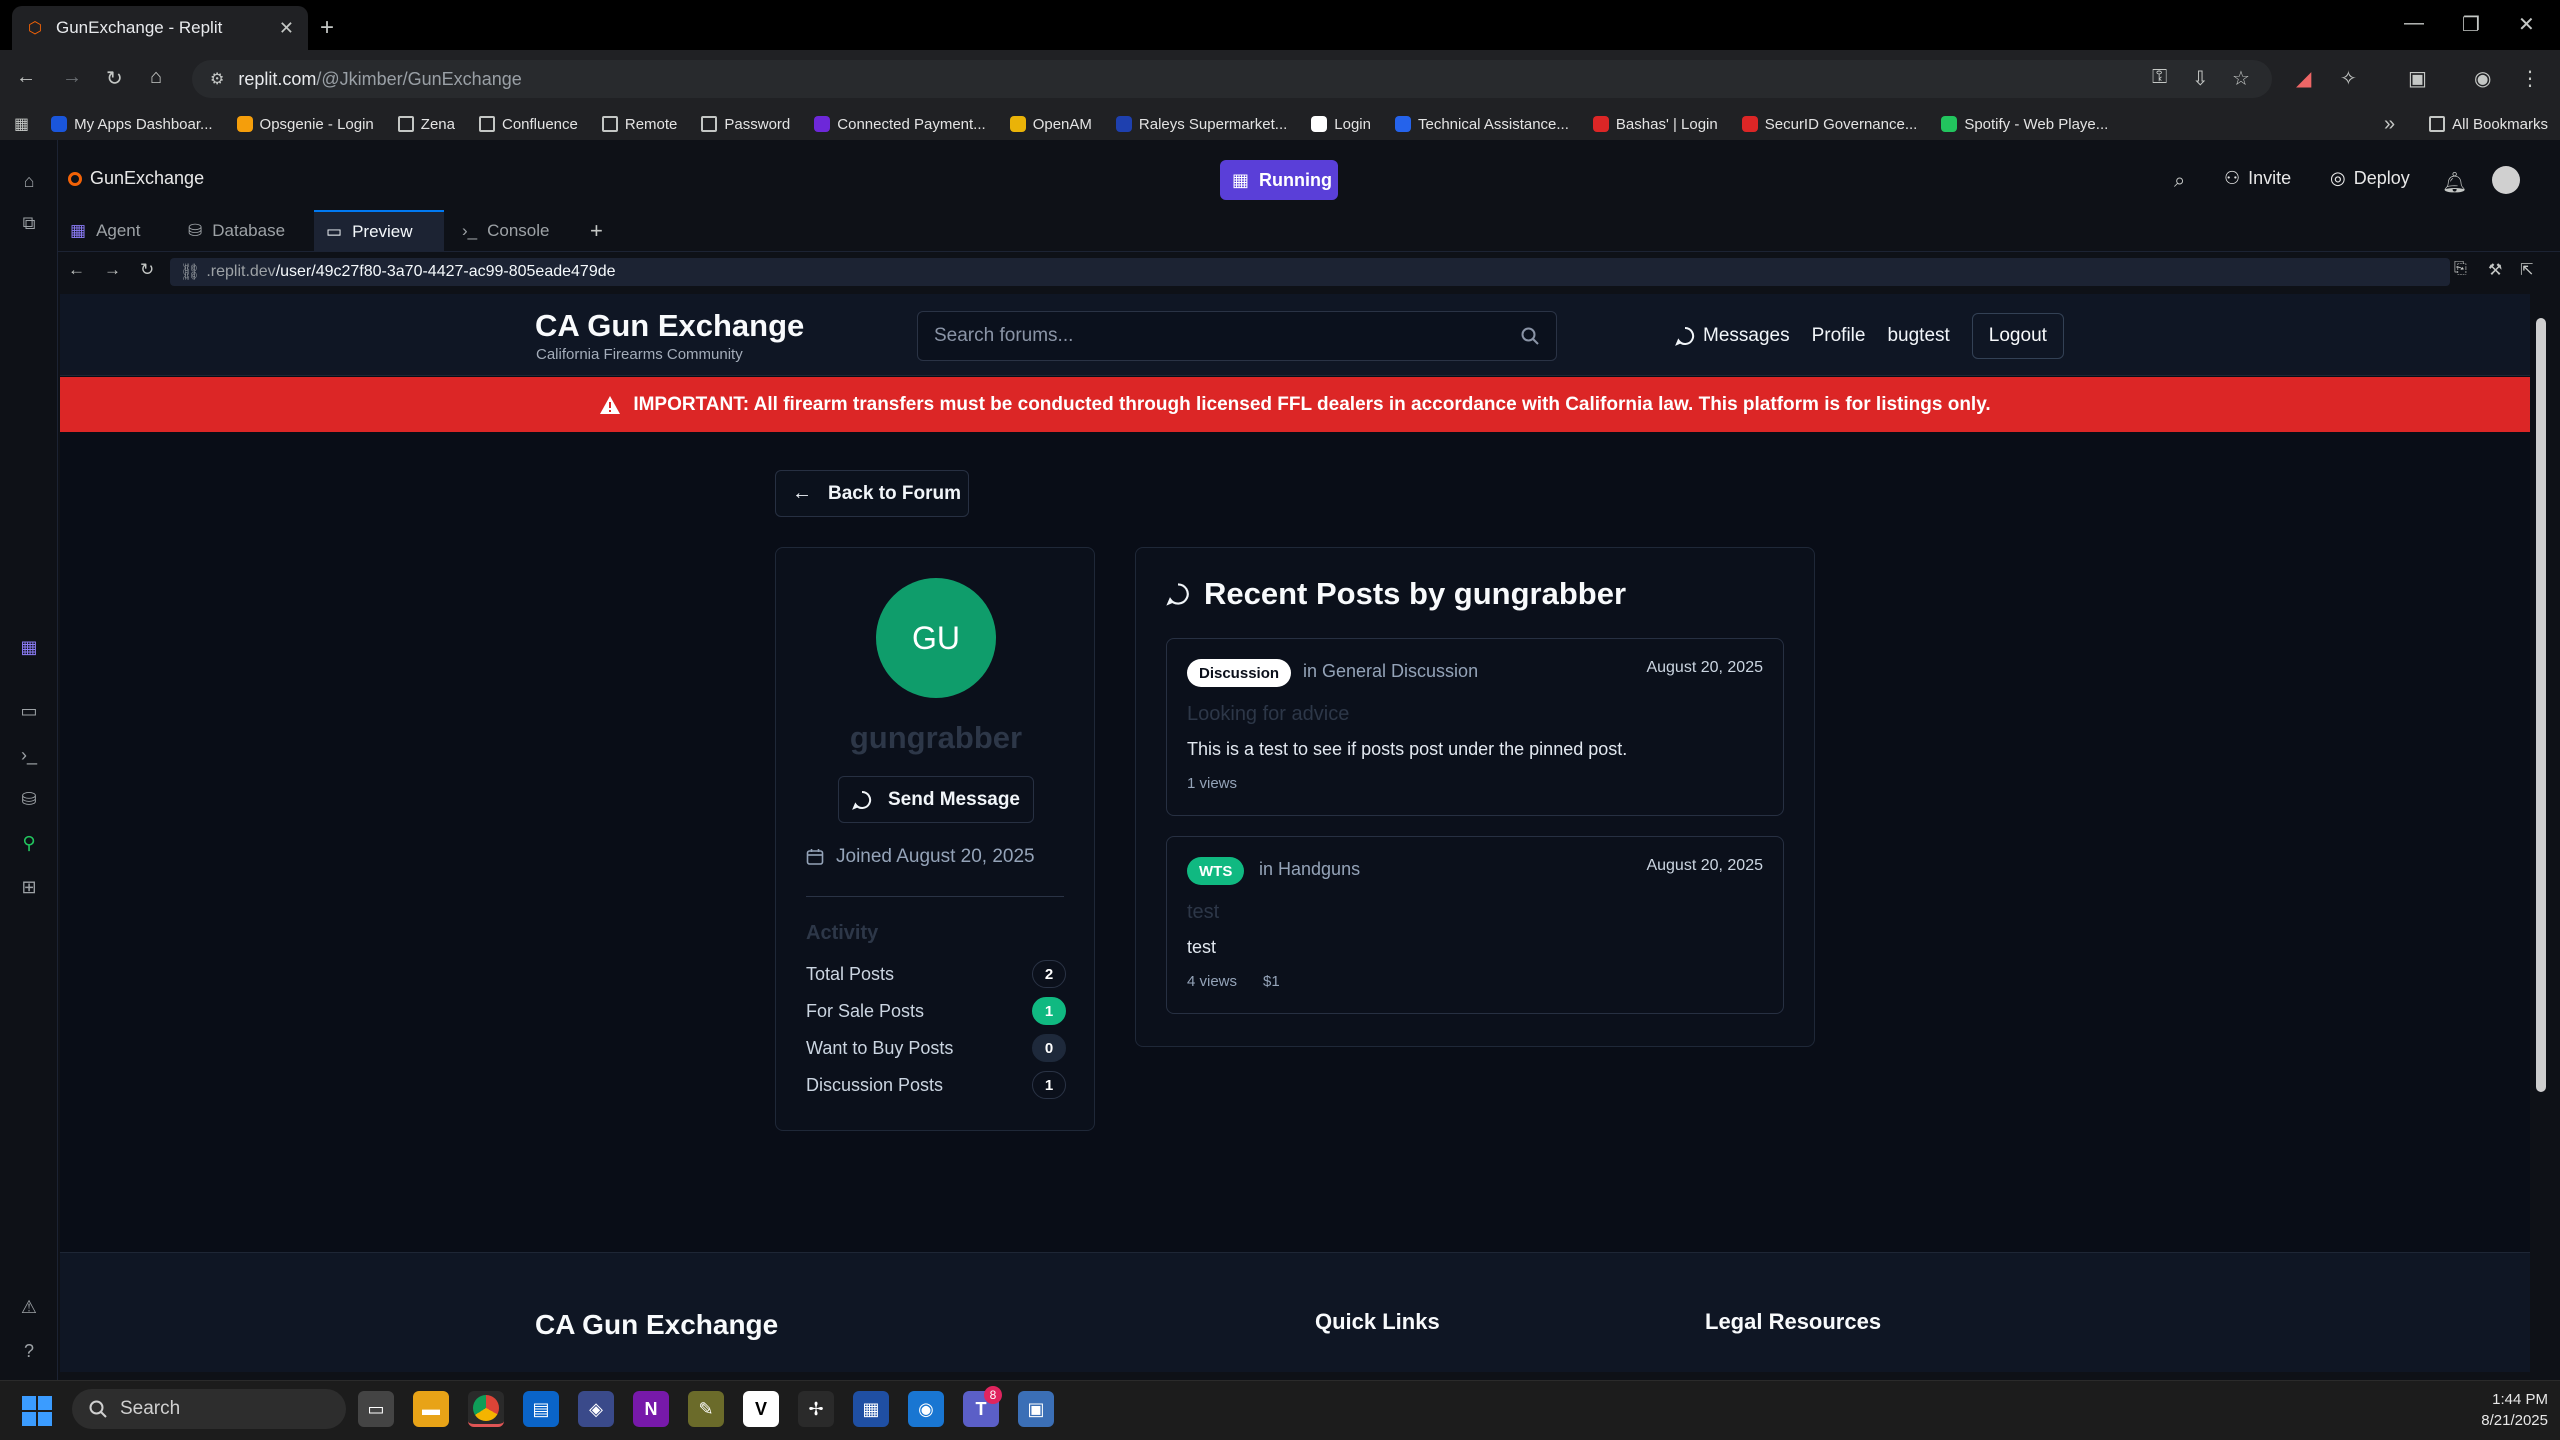  What do you see at coordinates (37, 1411) in the screenshot?
I see `windows-start-icon` at bounding box center [37, 1411].